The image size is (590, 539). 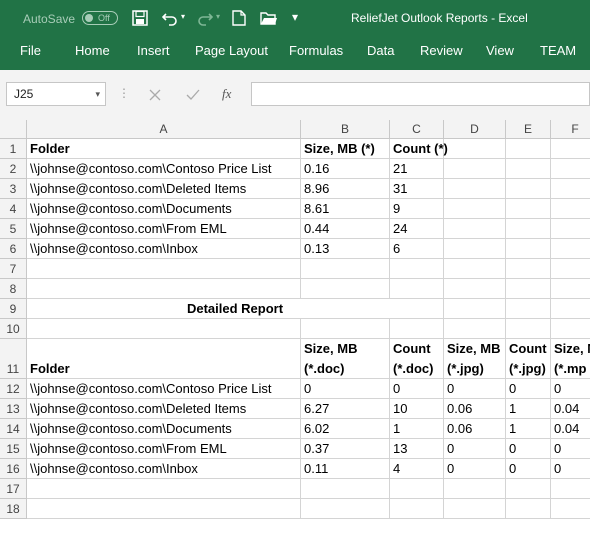 I want to click on row-header-15: 15, so click(x=13, y=449).